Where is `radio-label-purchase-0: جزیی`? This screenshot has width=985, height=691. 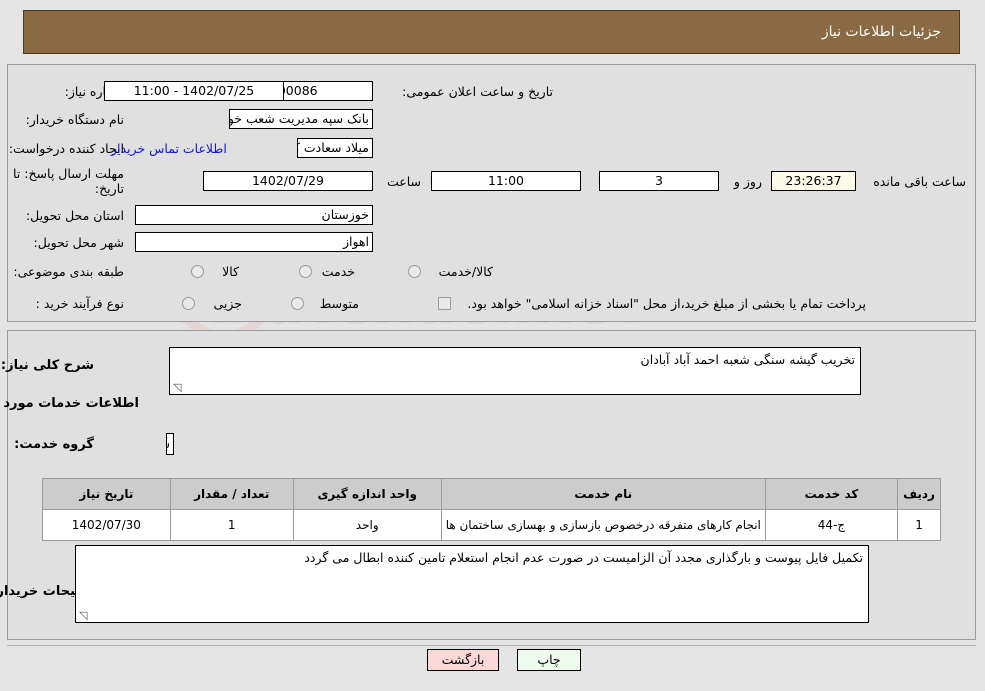 radio-label-purchase-0: جزیی is located at coordinates (228, 303).